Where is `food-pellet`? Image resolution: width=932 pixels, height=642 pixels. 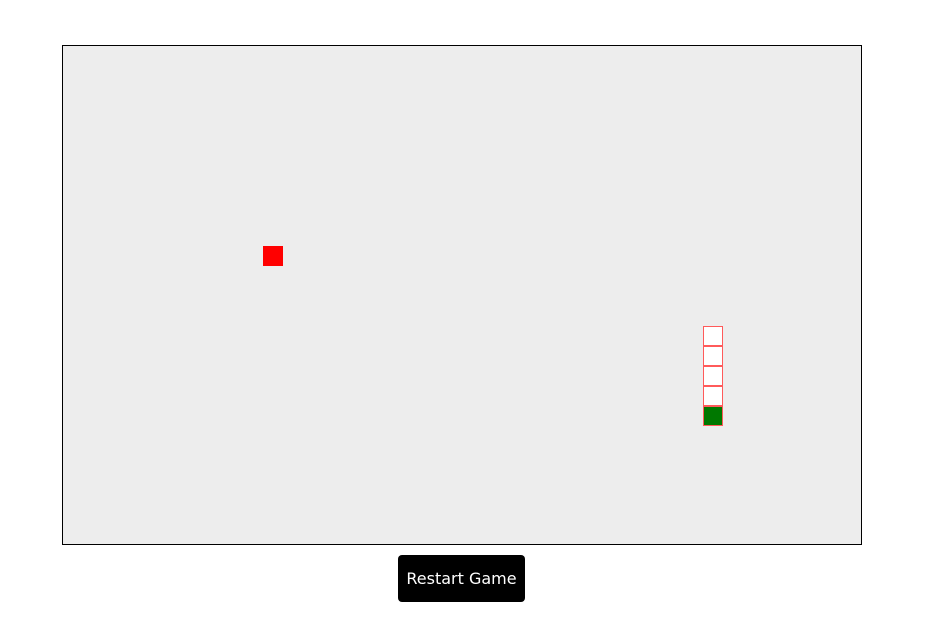 food-pellet is located at coordinates (273, 256).